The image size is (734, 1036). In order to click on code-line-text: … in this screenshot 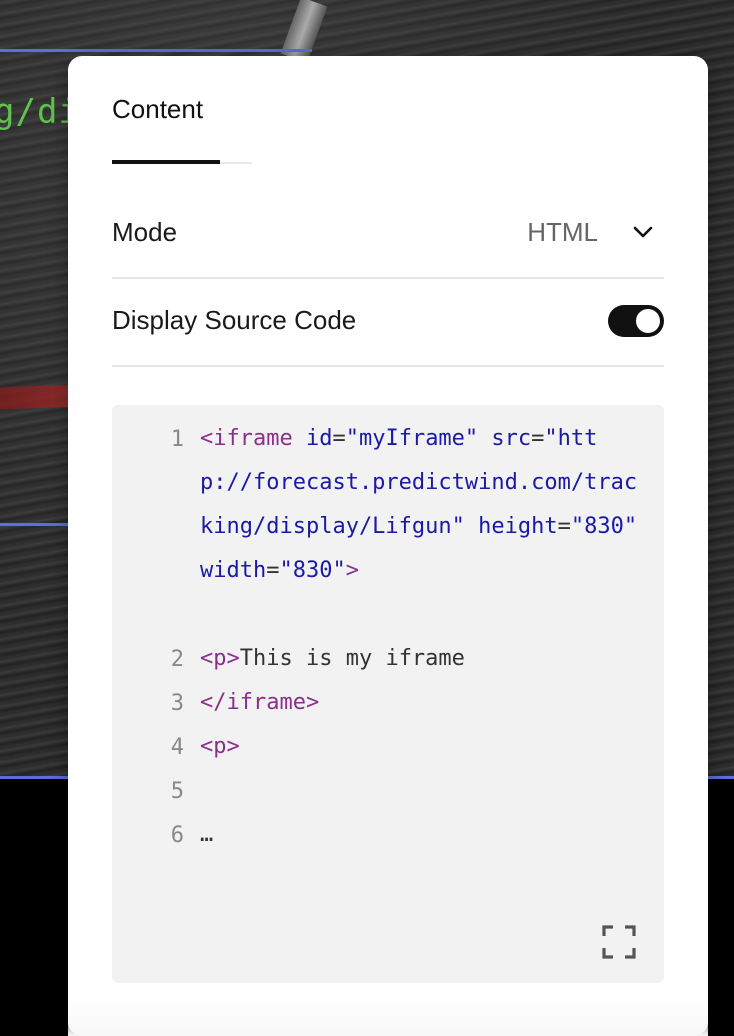, I will do `click(420, 835)`.